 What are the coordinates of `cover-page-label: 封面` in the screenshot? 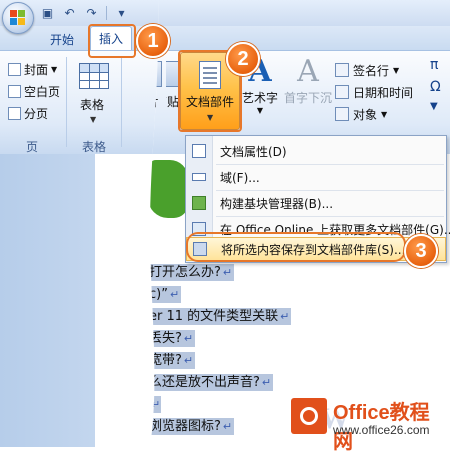 It's located at (36, 70).